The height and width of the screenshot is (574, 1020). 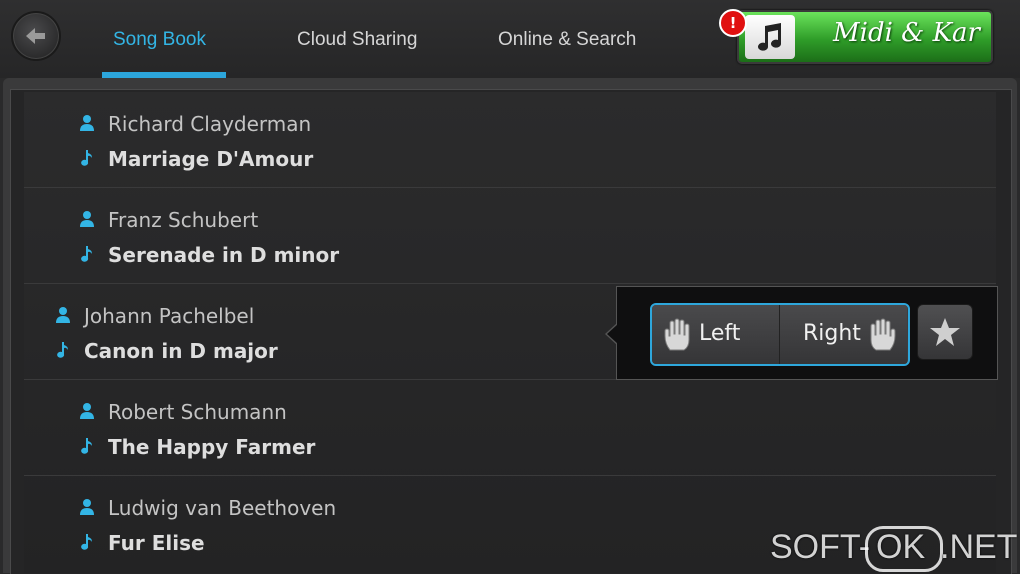 I want to click on song-title: Canon in D major, so click(x=181, y=351).